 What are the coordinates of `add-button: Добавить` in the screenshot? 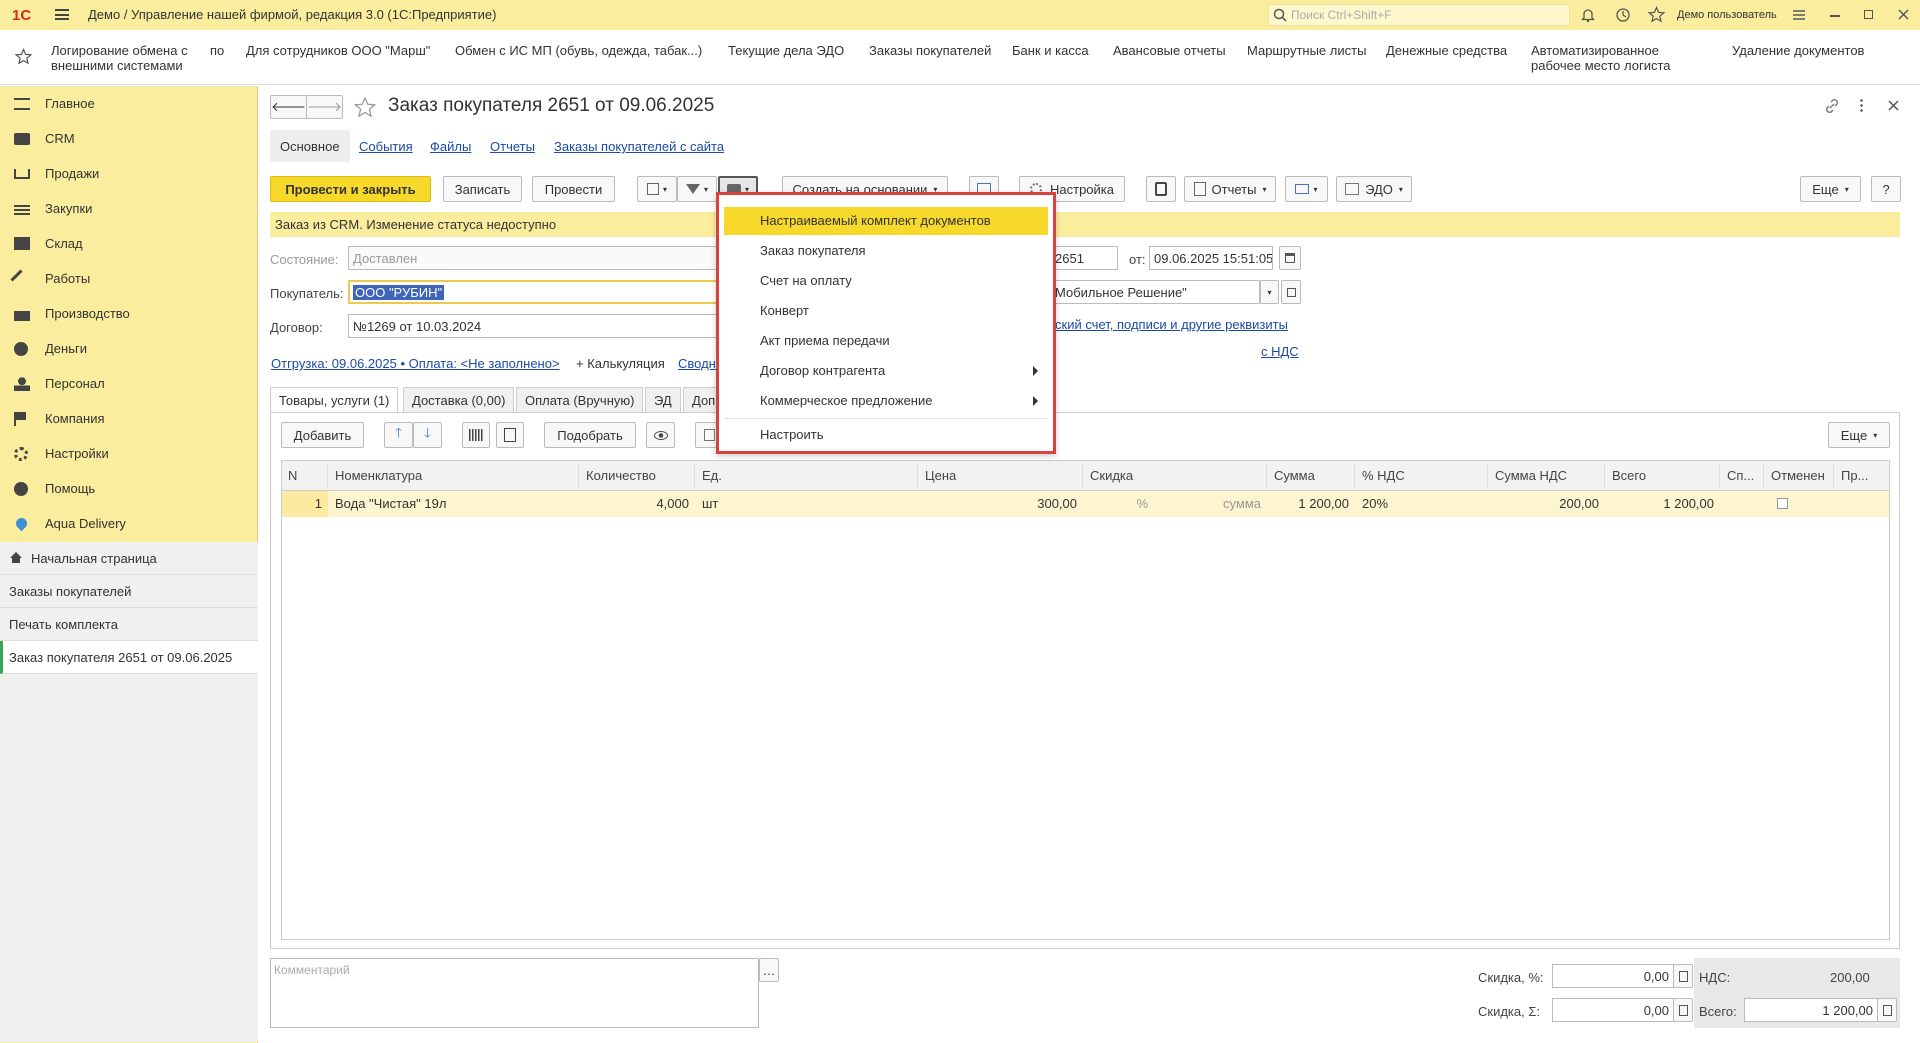 It's located at (322, 435).